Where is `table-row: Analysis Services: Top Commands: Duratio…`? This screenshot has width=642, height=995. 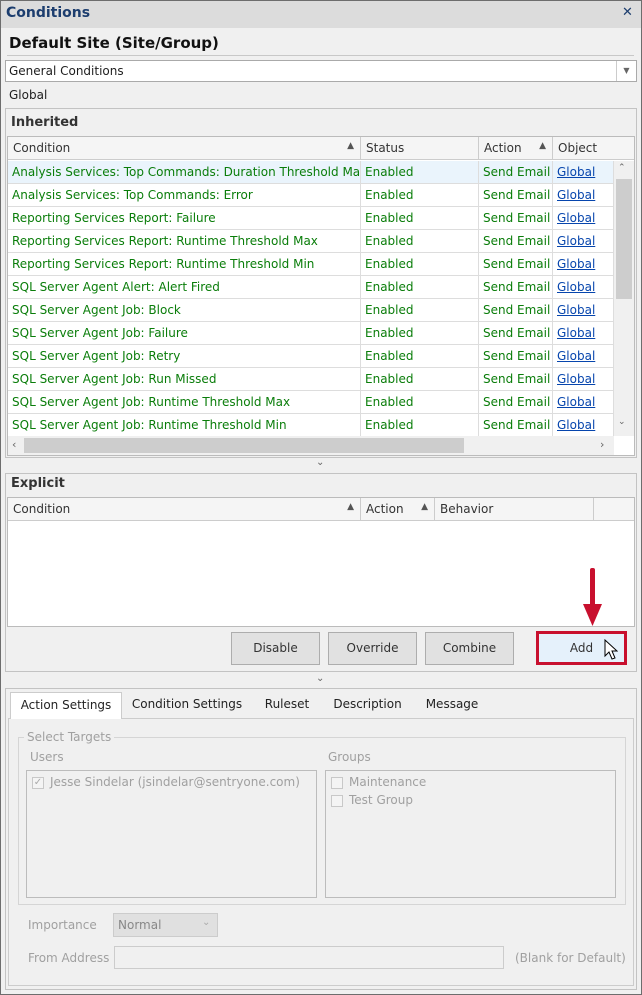
table-row: Analysis Services: Top Commands: Duratio… is located at coordinates (311, 172).